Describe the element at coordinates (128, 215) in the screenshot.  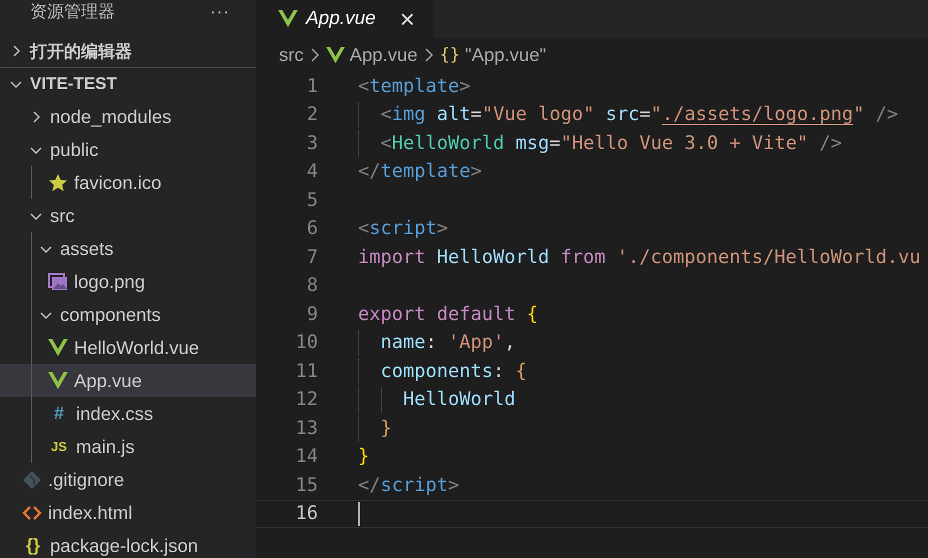
I see `folder-row: src` at that location.